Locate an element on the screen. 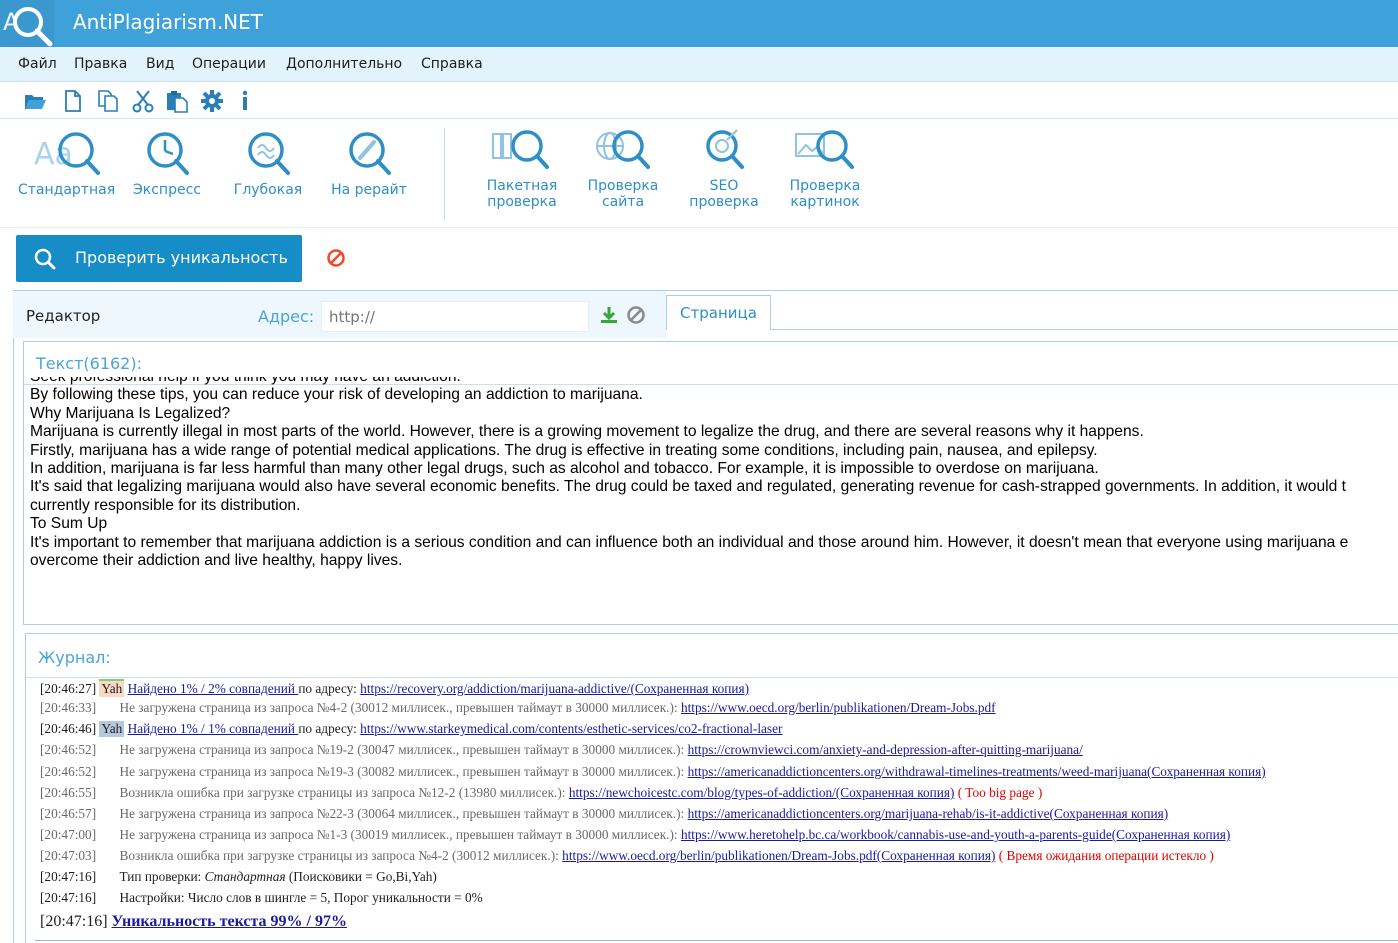  journal-header-divider is located at coordinates (712, 677).